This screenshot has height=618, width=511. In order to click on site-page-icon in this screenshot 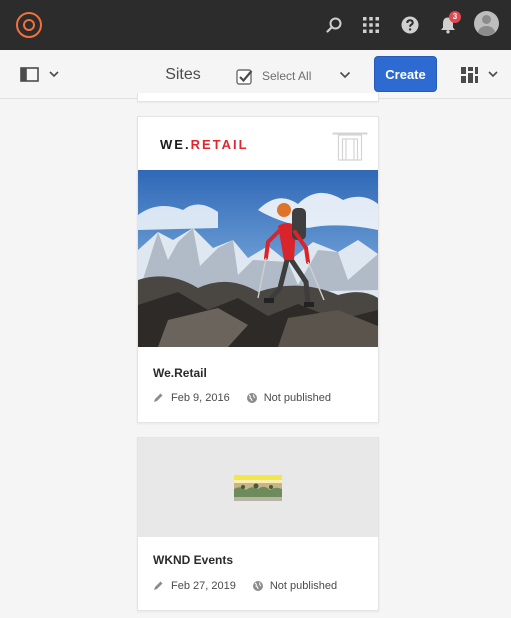, I will do `click(350, 146)`.